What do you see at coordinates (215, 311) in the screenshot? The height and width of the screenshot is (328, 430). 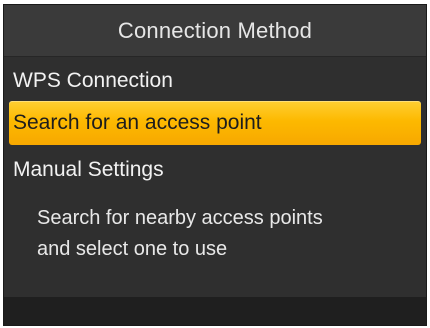 I see `footer-band` at bounding box center [215, 311].